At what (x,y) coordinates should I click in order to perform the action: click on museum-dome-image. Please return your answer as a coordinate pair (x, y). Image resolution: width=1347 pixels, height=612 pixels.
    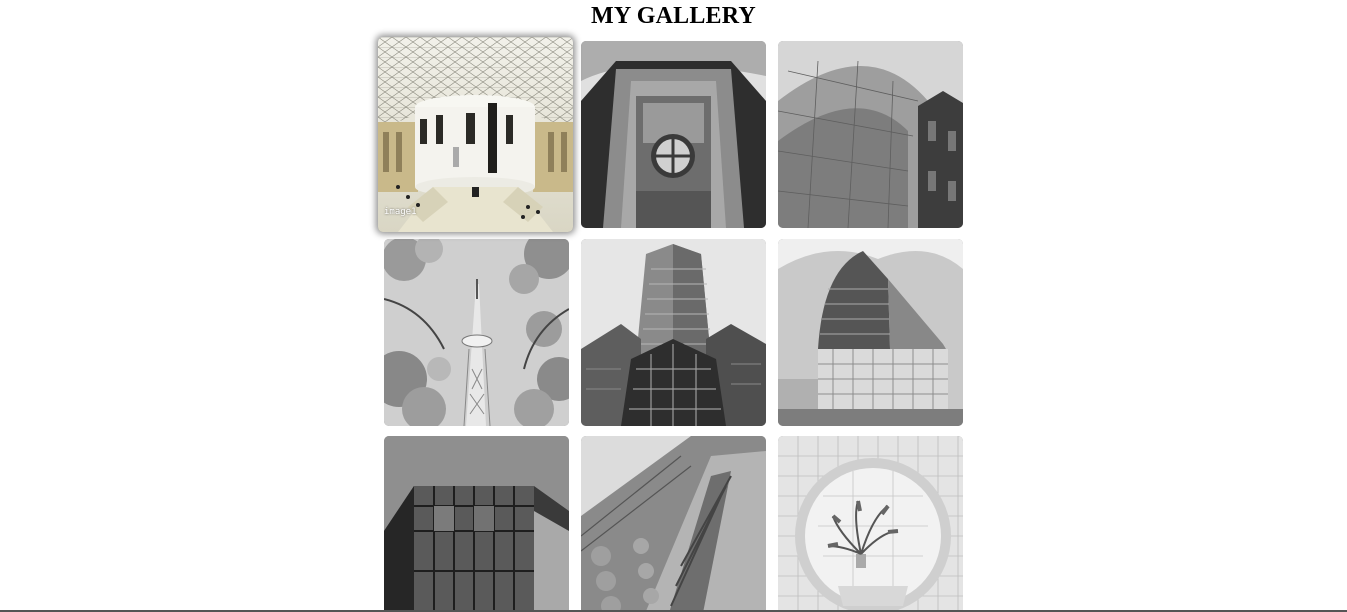
    Looking at the image, I should click on (475, 134).